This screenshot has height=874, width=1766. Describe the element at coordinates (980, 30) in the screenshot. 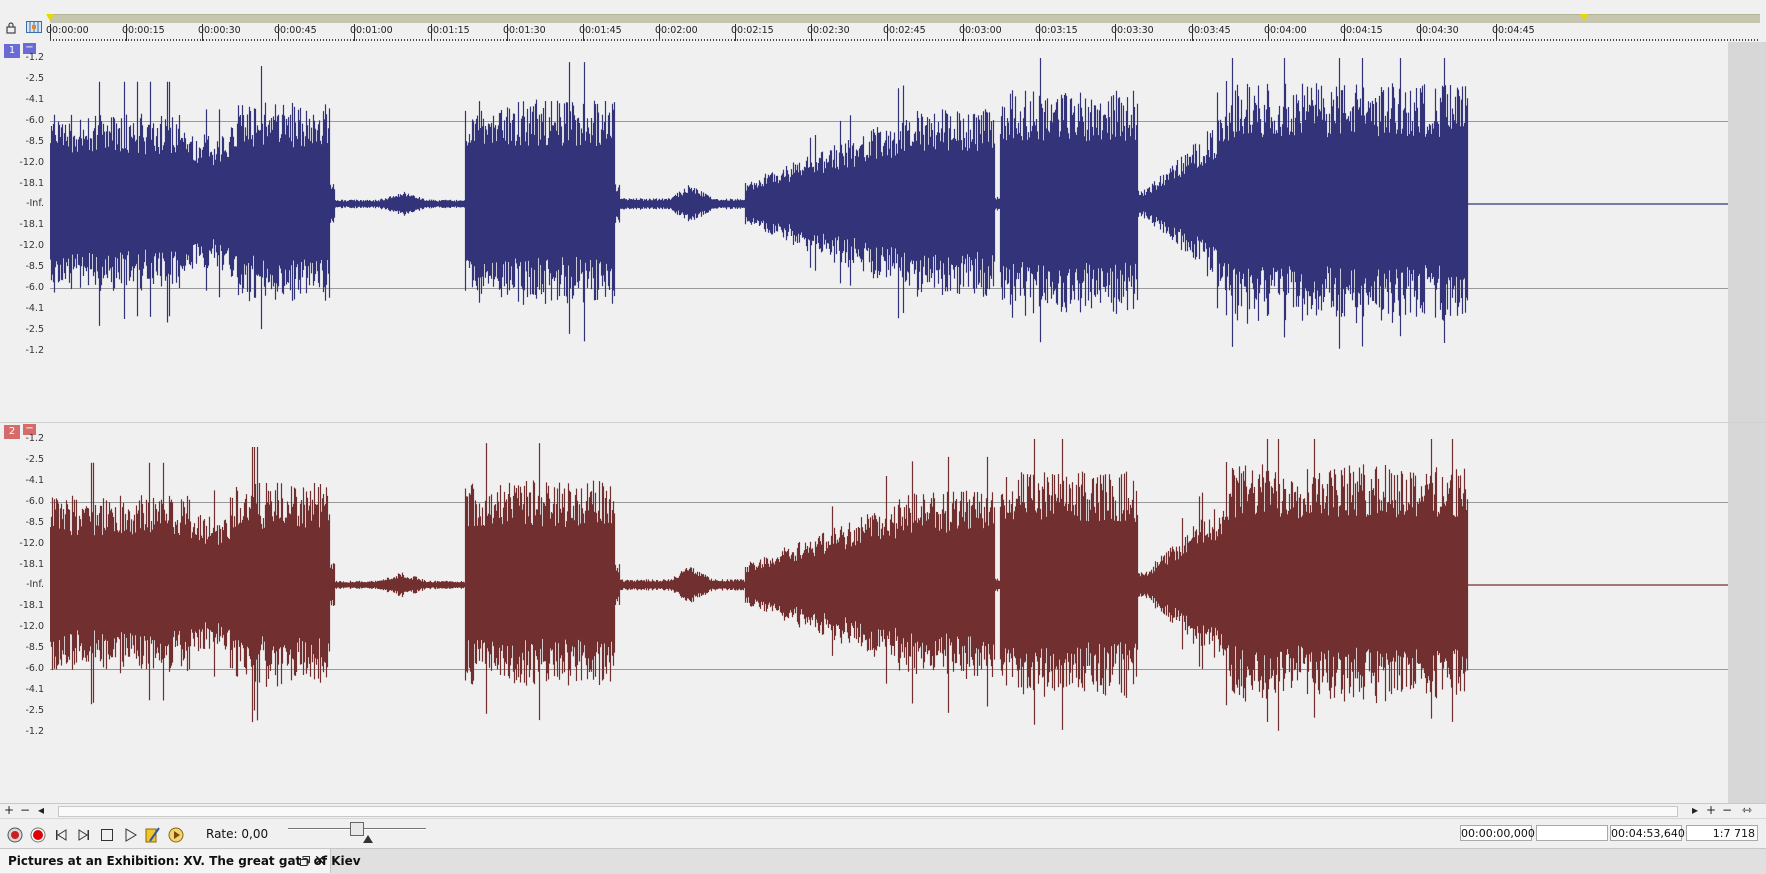

I see `time-tick-label: 00:03:00` at that location.